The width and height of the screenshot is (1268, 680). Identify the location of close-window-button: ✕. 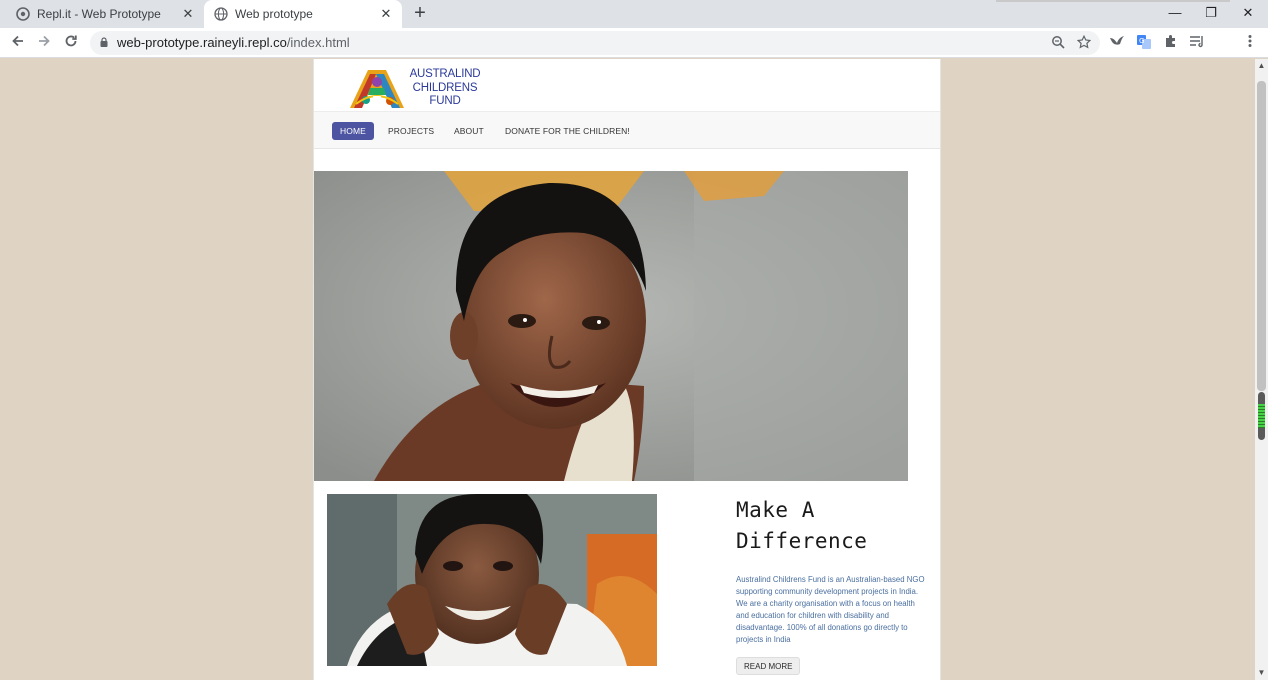
(1248, 13).